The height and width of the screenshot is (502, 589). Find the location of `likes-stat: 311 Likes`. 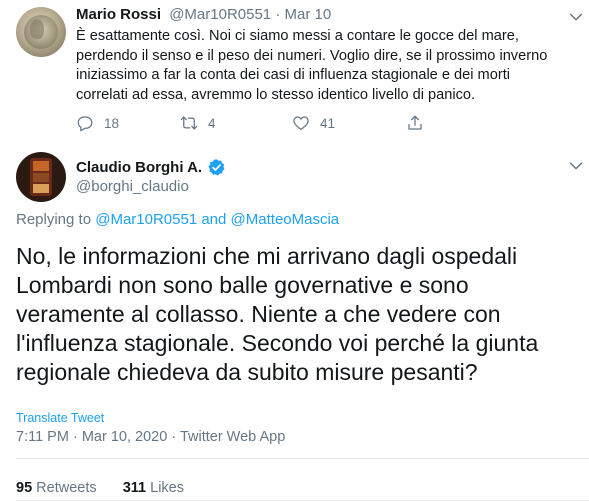

likes-stat: 311 Likes is located at coordinates (153, 488).